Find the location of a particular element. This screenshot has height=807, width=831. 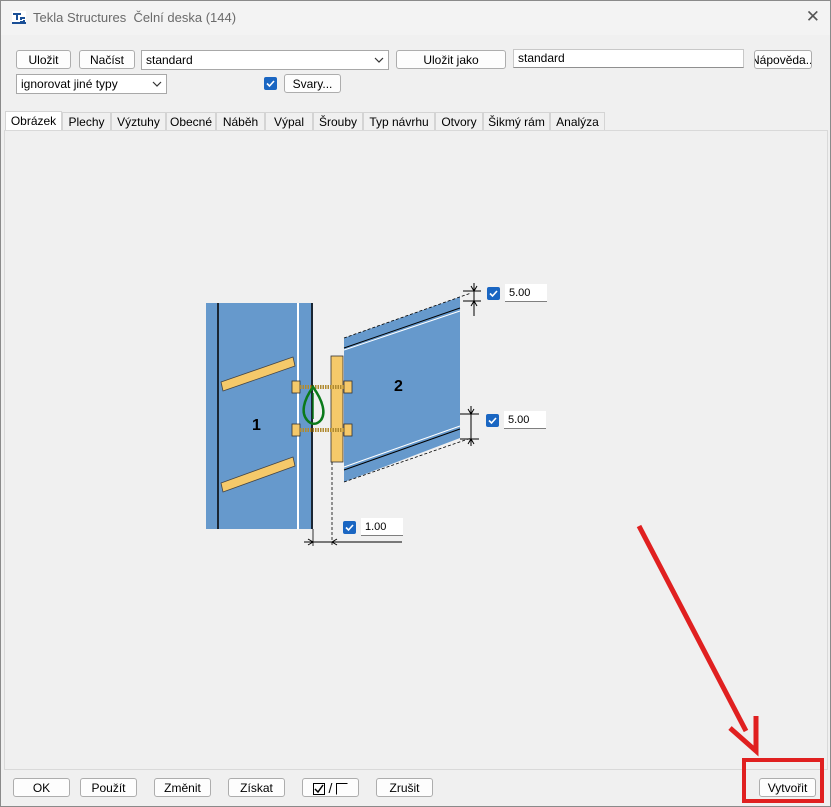

toggle-all-button: / is located at coordinates (330, 787).